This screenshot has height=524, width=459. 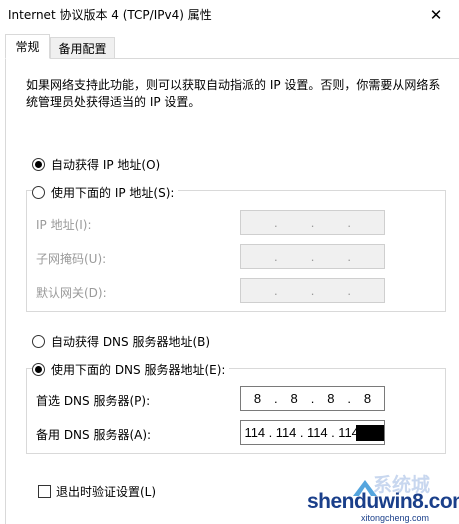 What do you see at coordinates (286, 432) in the screenshot?
I see `octet-2: 114` at bounding box center [286, 432].